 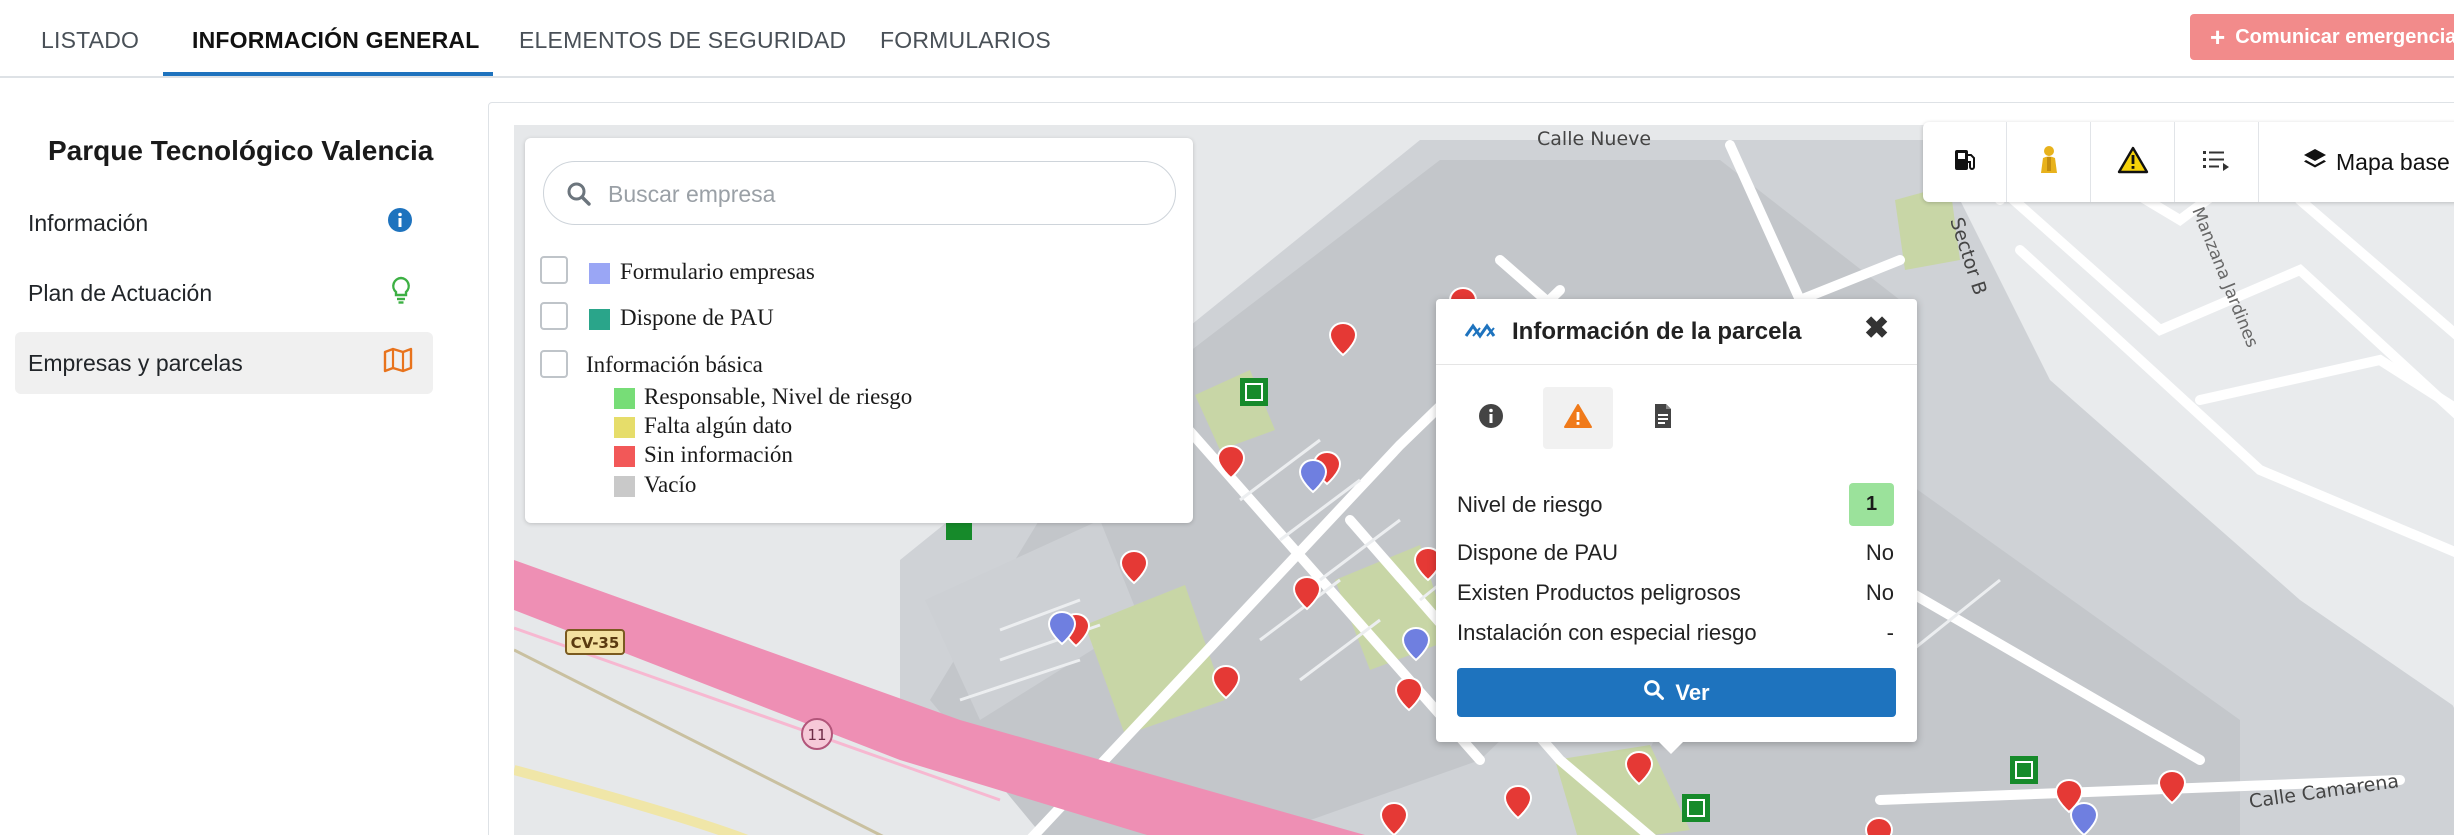 What do you see at coordinates (778, 396) in the screenshot?
I see `legend-label-responsable: Responsable, Nivel de riesgo` at bounding box center [778, 396].